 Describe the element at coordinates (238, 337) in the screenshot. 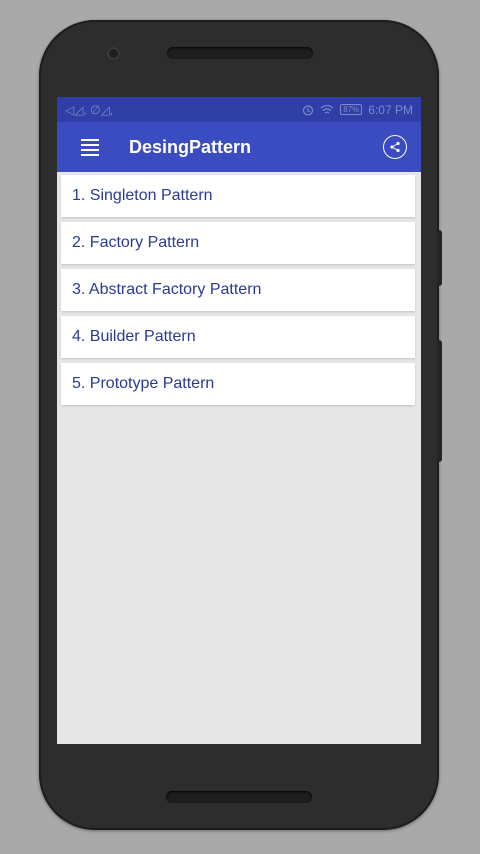

I see `list-item-builder: 4. Builder Pattern` at that location.